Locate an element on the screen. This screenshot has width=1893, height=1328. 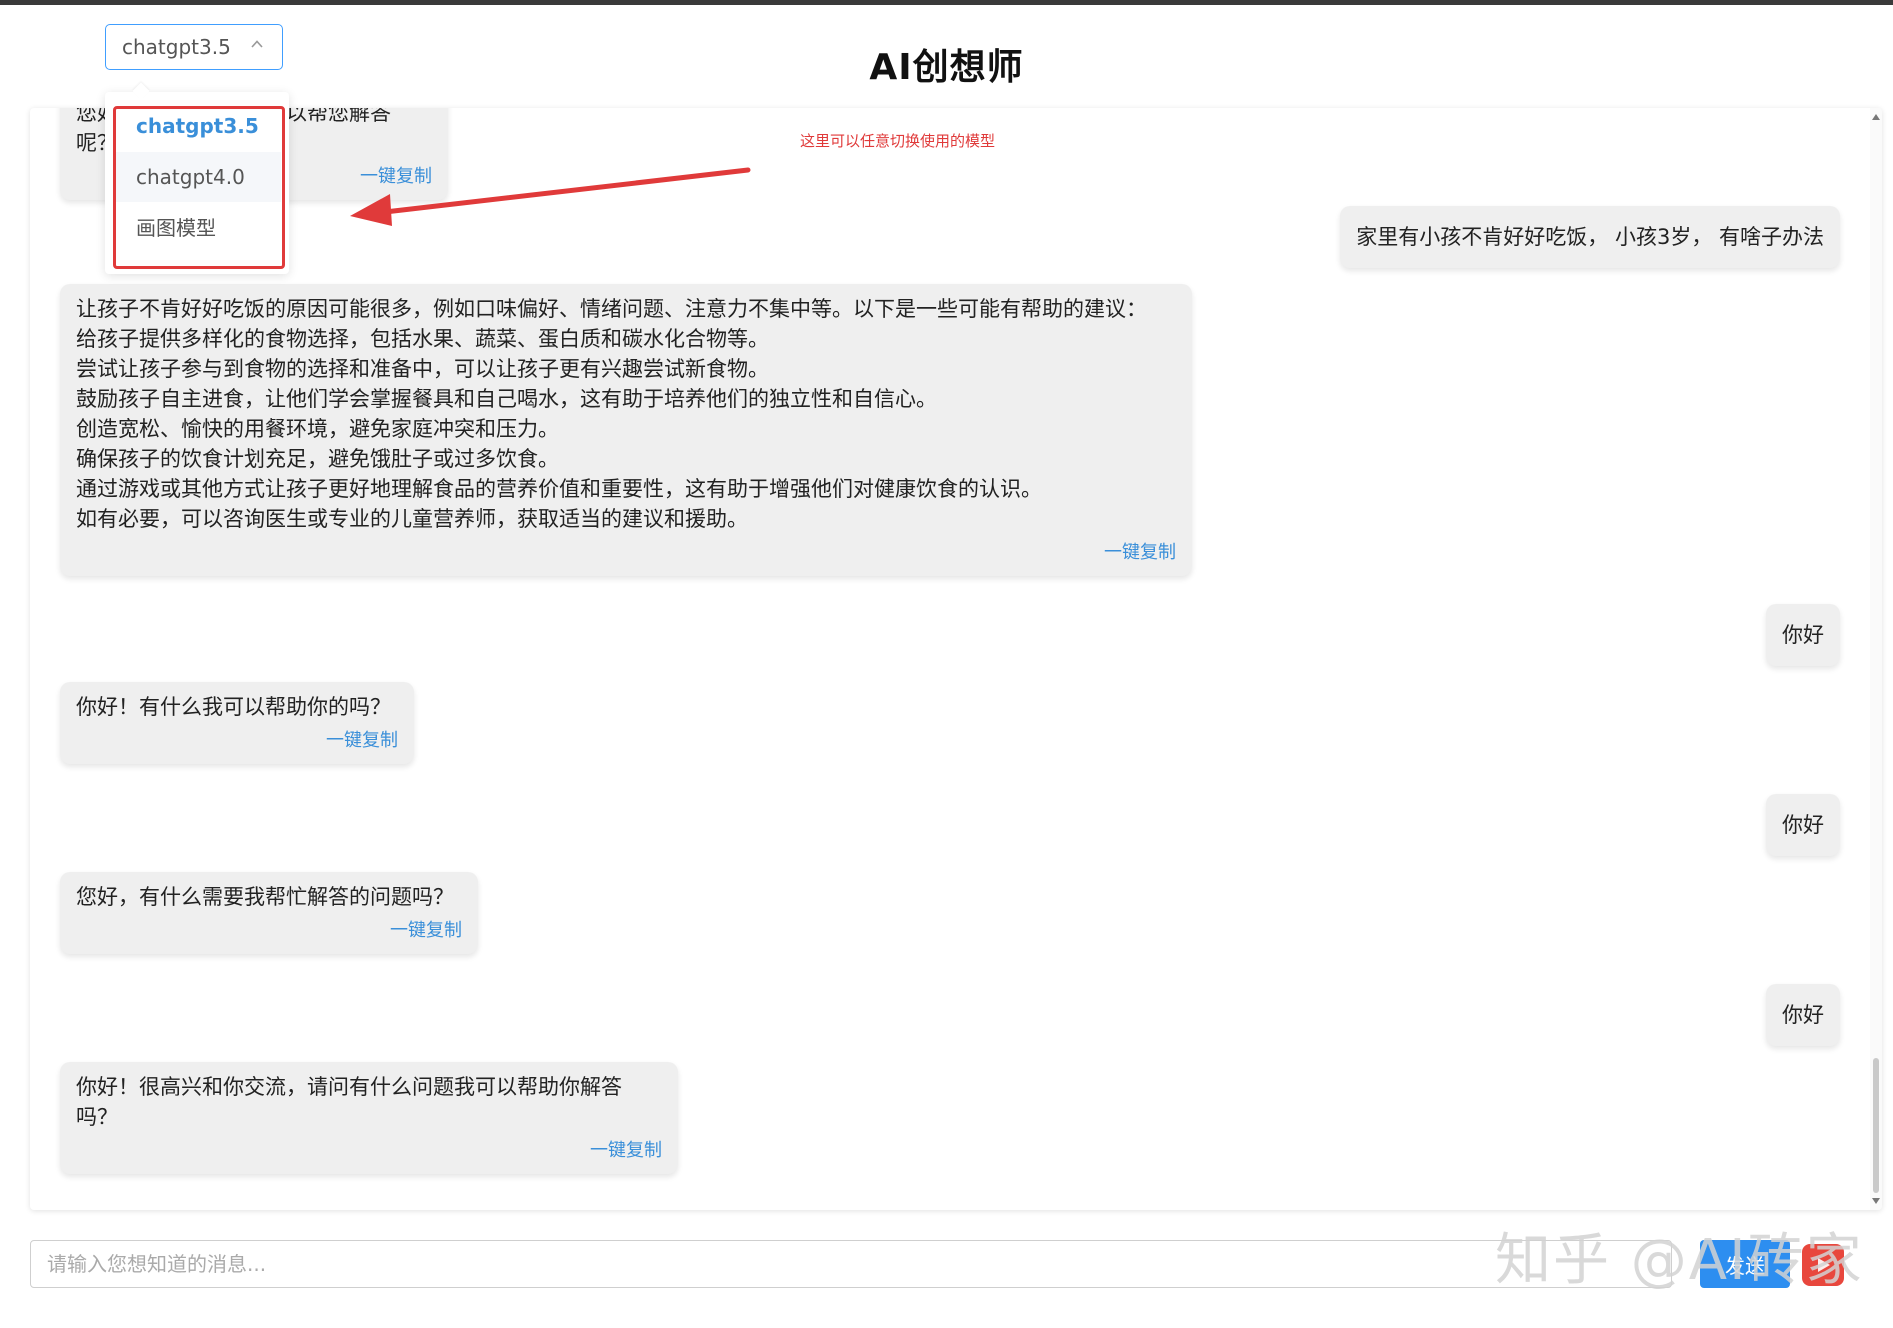
model-select: chatgpt3.5 is located at coordinates (194, 47).